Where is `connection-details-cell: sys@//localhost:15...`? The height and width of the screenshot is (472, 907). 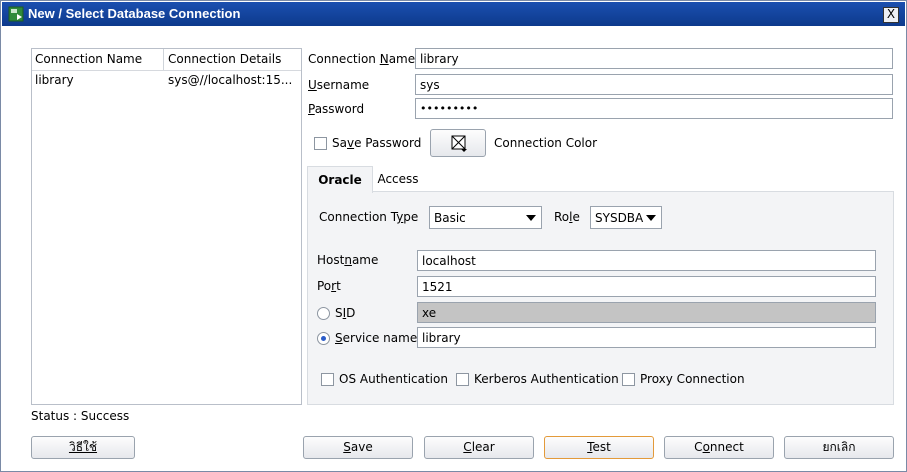 connection-details-cell: sys@//localhost:15... is located at coordinates (230, 80).